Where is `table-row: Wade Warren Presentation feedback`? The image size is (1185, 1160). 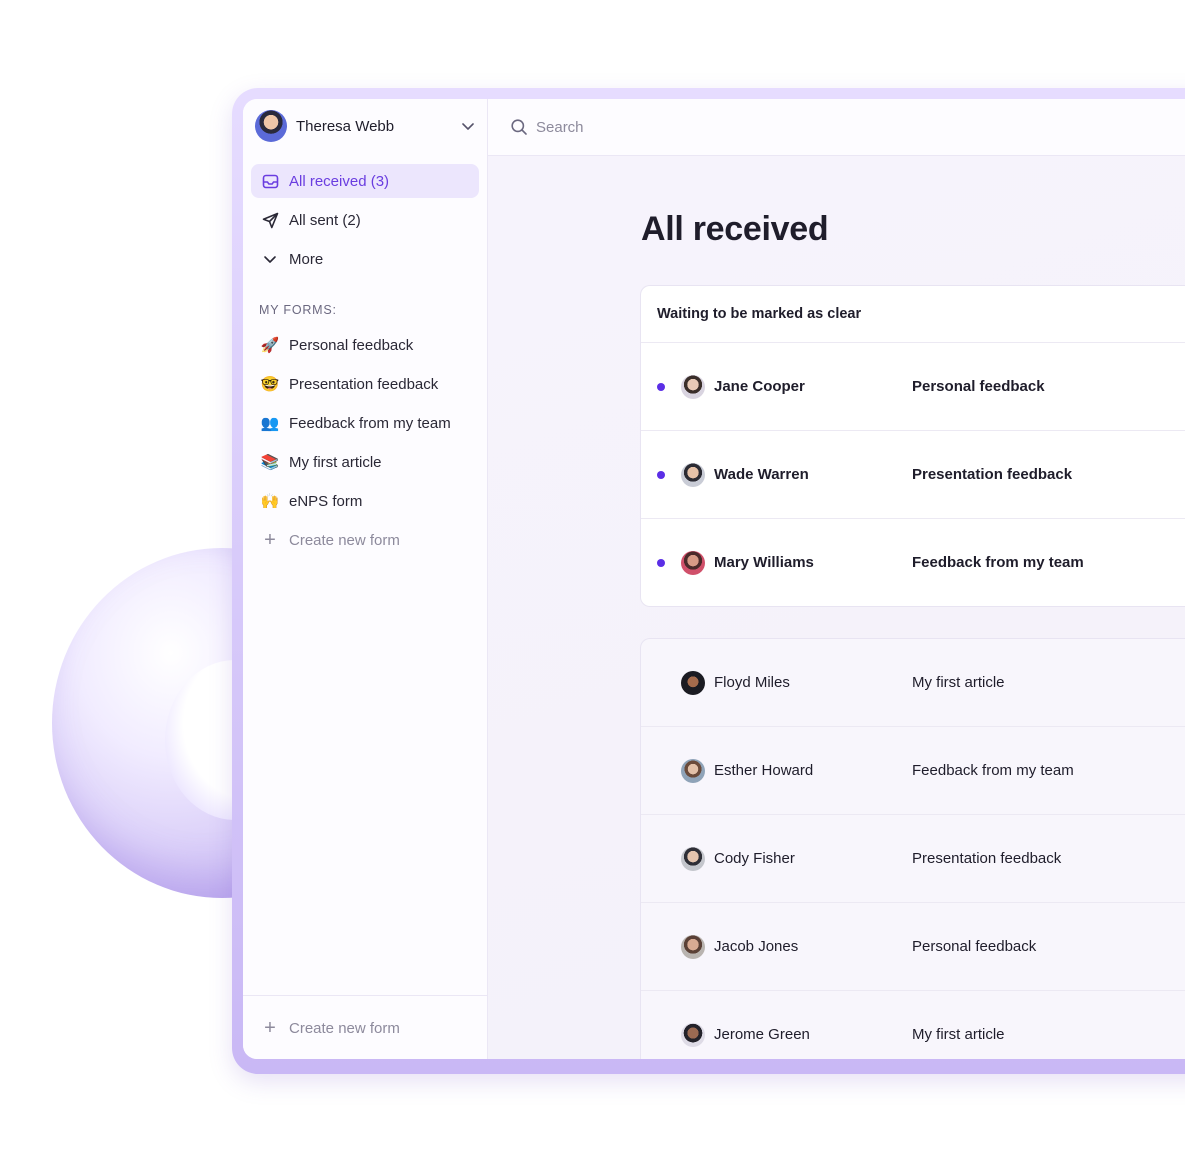 table-row: Wade Warren Presentation feedback is located at coordinates (913, 475).